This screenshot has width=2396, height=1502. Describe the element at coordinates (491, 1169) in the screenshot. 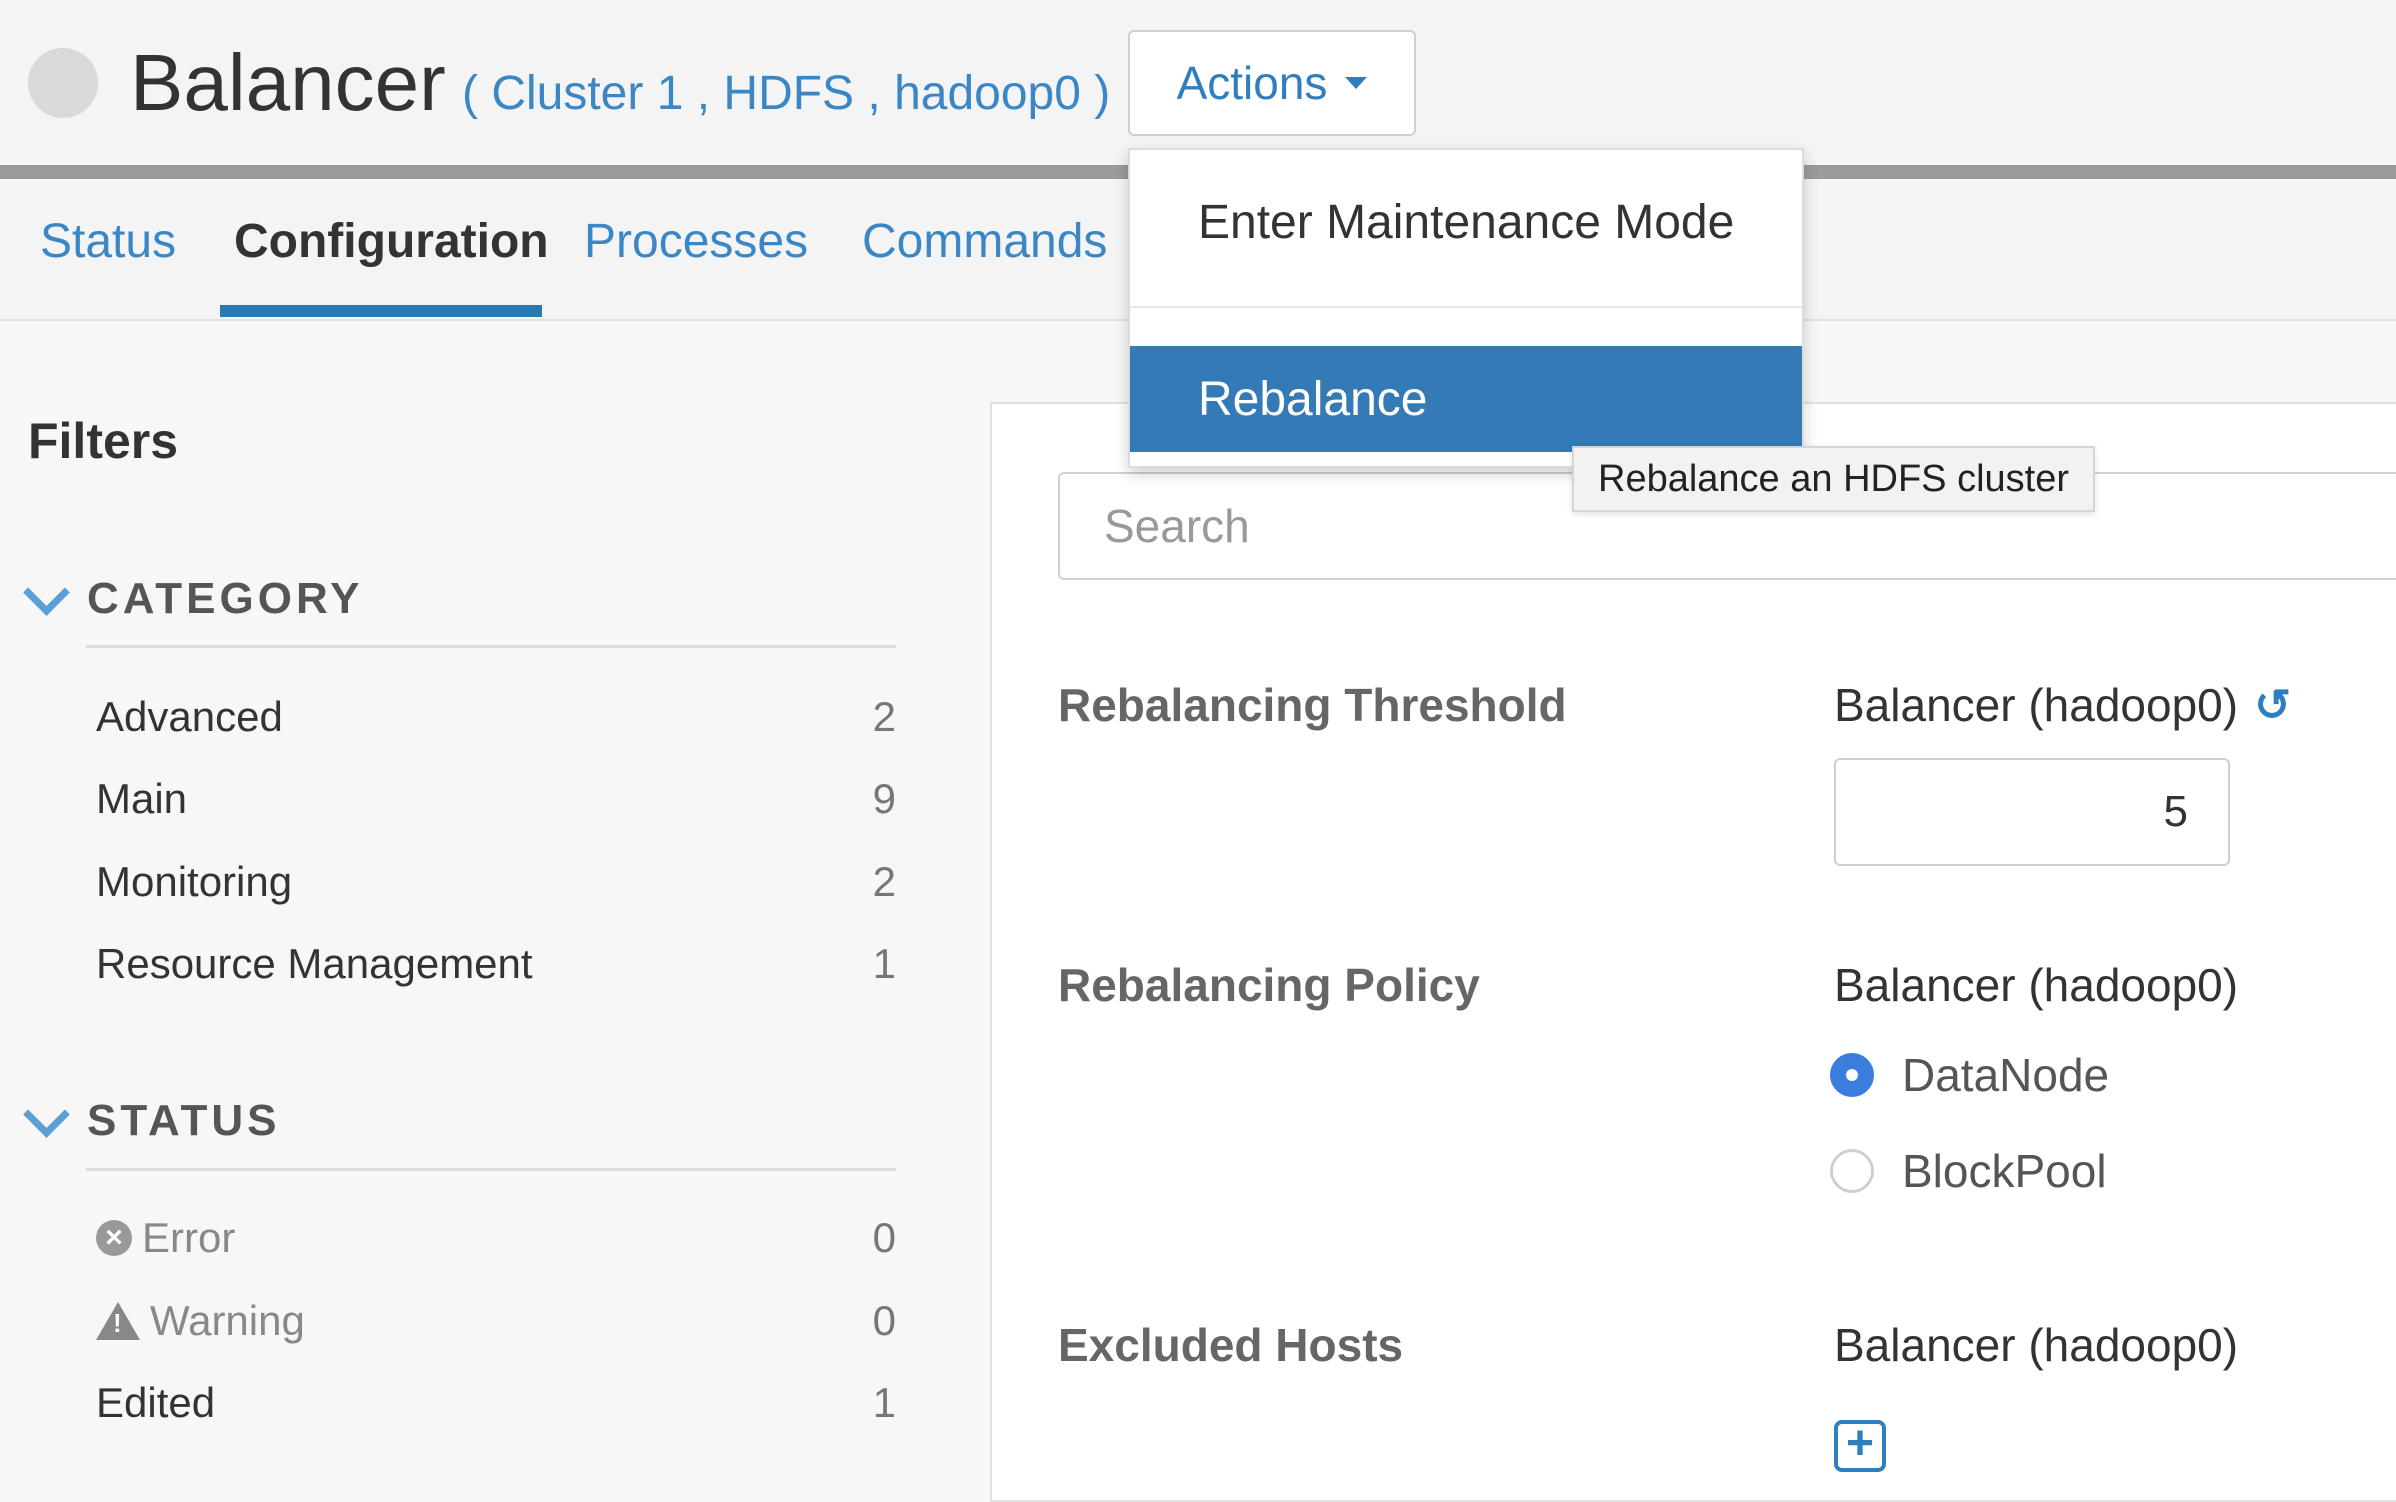

I see `status-divider` at that location.